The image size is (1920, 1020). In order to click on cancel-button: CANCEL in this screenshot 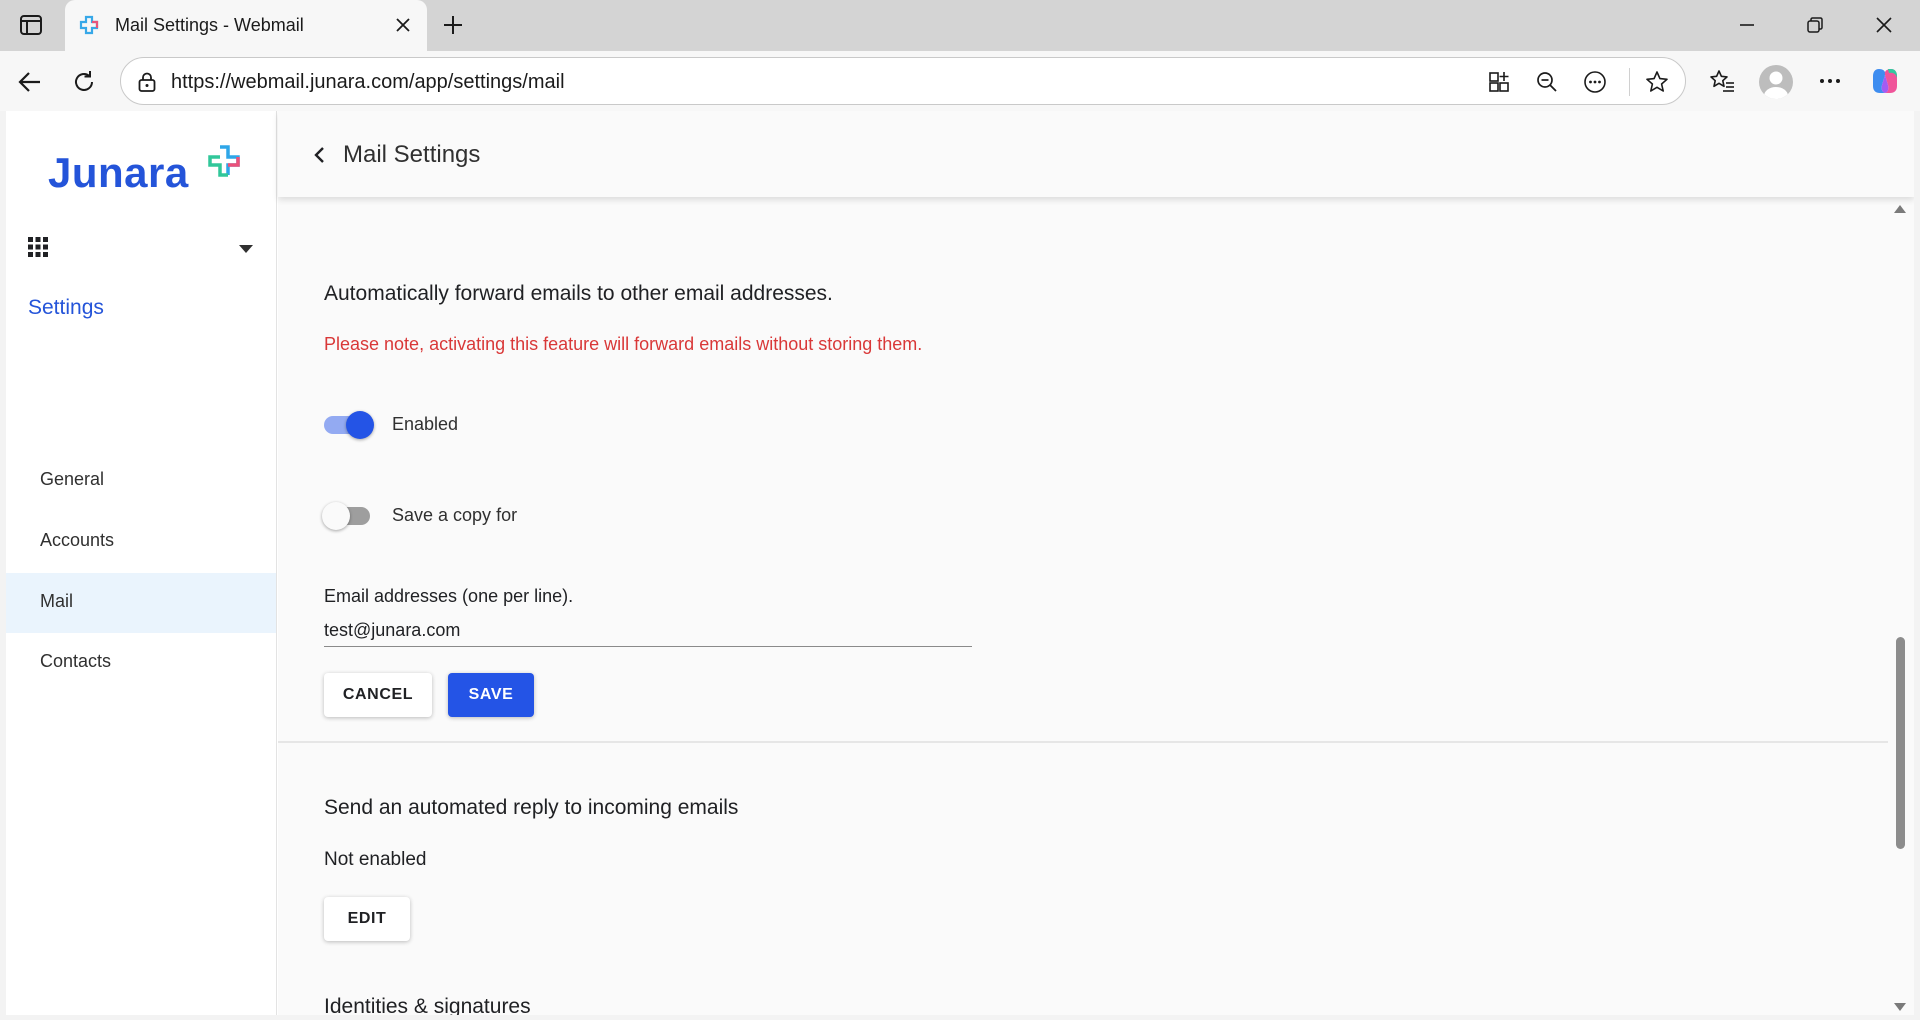, I will do `click(378, 695)`.